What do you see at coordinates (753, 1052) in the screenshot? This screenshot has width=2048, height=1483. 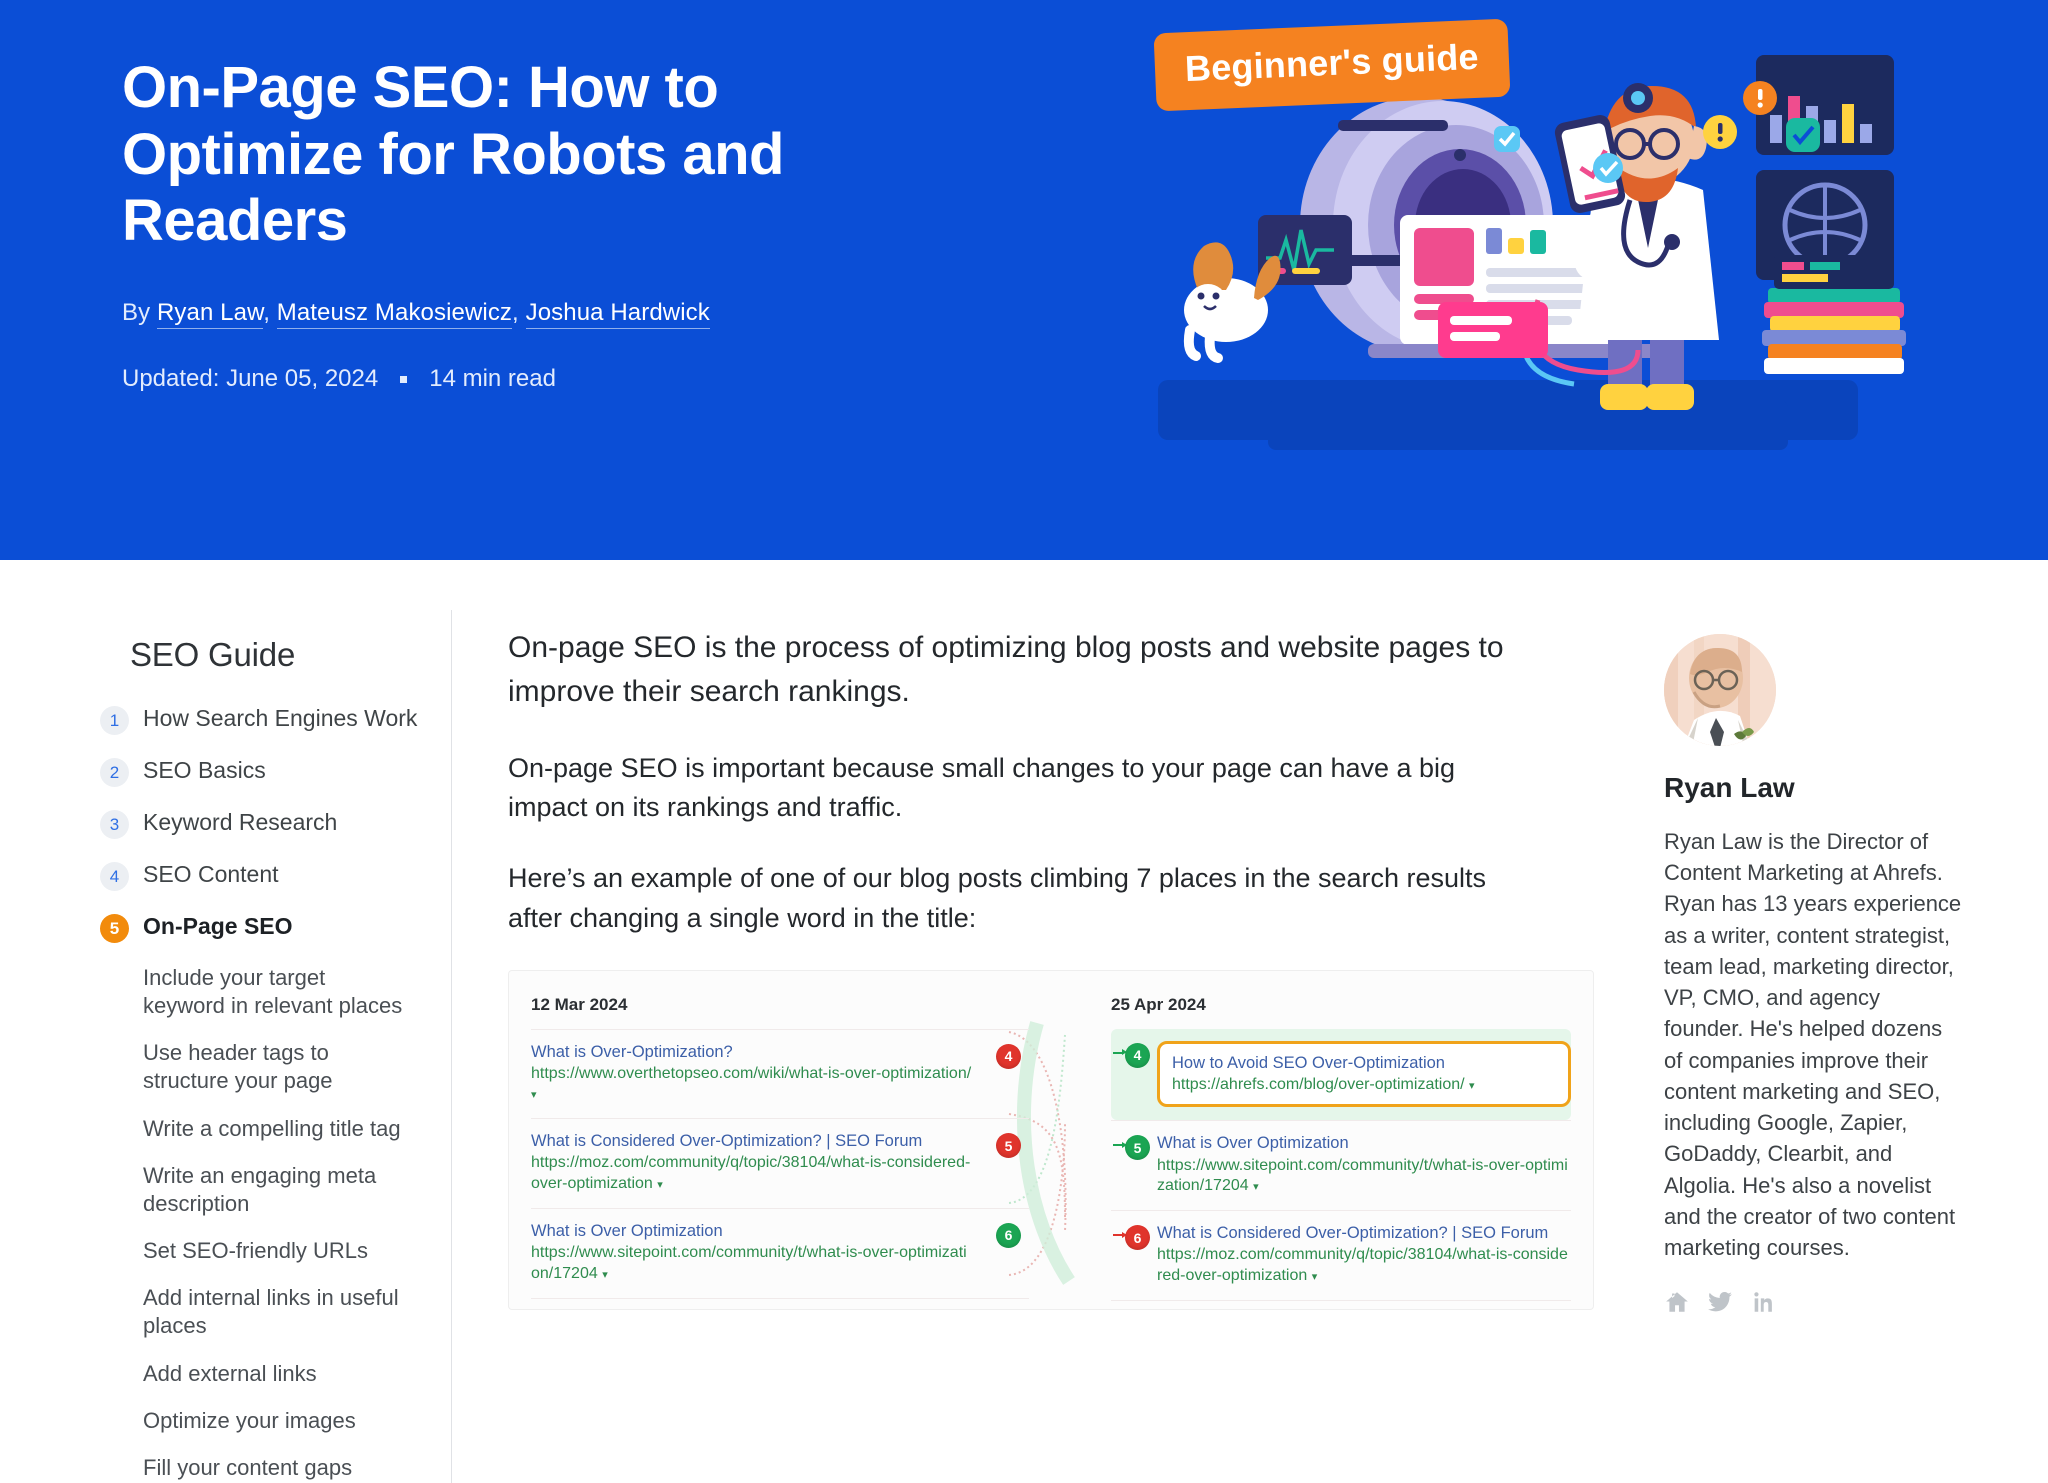 I see `serp-result-title: What is Over-Optimization?` at bounding box center [753, 1052].